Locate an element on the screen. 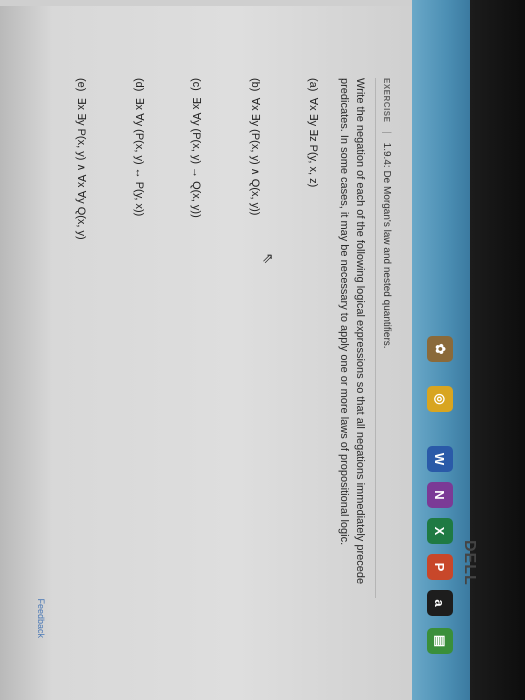 Image resolution: width=525 pixels, height=700 pixels. store-icon: ▤ is located at coordinates (440, 641).